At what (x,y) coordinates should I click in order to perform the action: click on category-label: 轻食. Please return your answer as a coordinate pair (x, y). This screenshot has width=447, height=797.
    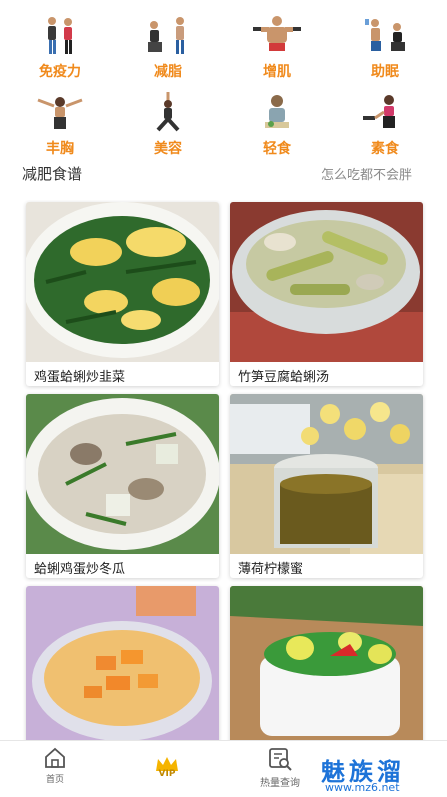
    Looking at the image, I should click on (277, 149).